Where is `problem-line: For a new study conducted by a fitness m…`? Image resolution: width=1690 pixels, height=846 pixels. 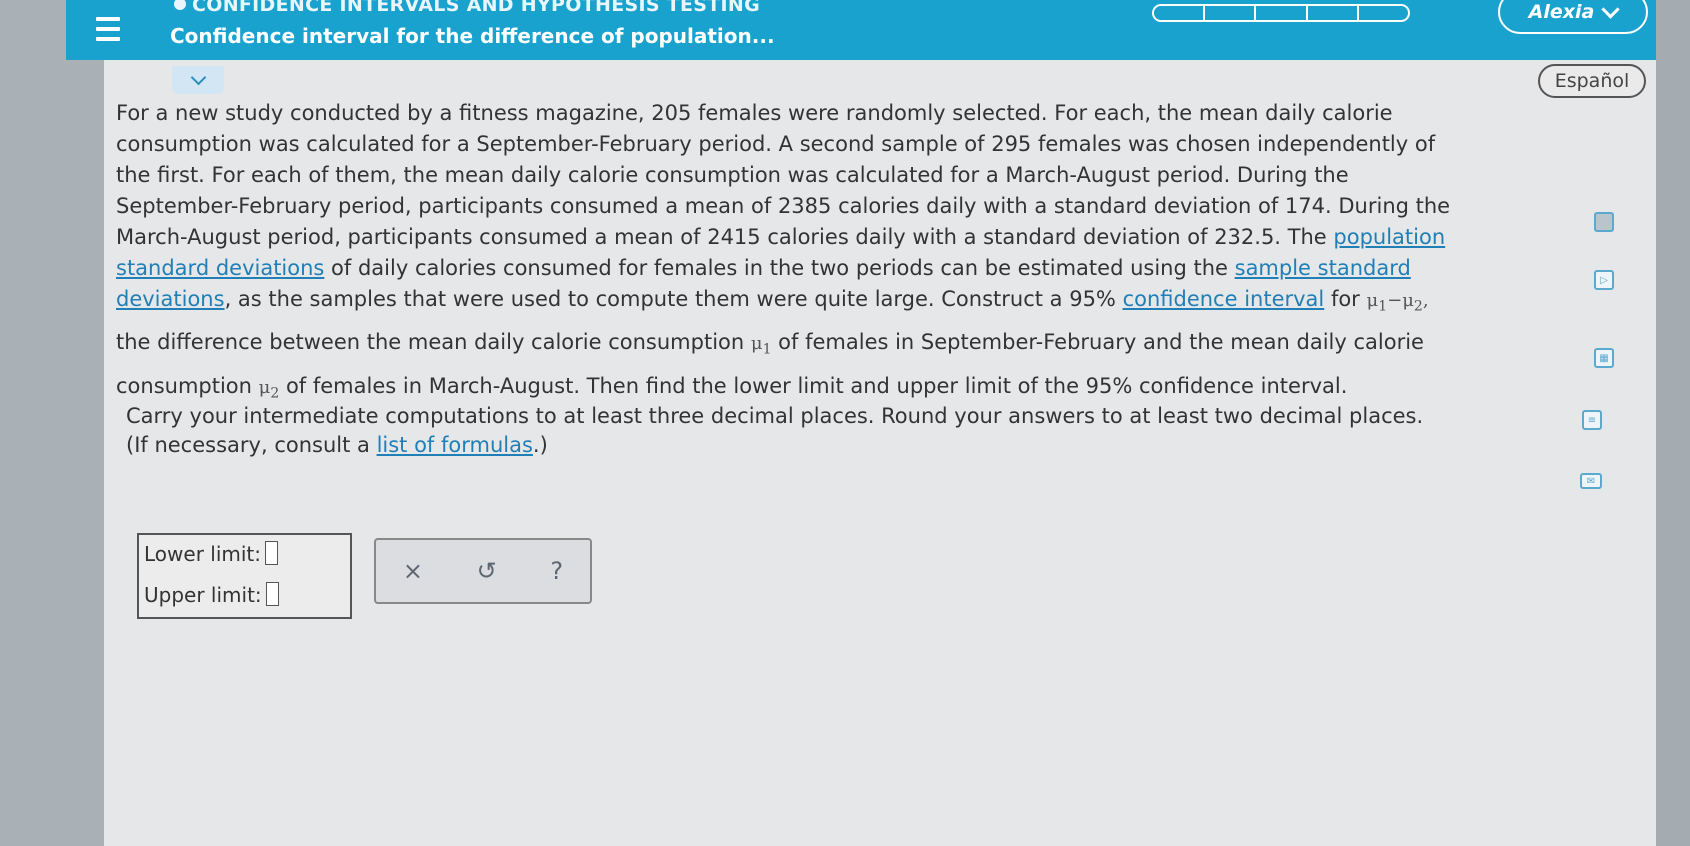
problem-line: For a new study conducted by a fitness m… is located at coordinates (754, 113).